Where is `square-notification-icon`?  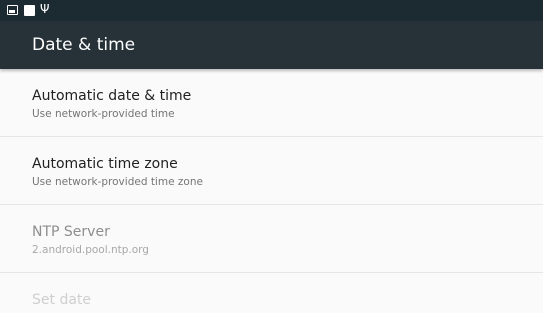 square-notification-icon is located at coordinates (29, 10).